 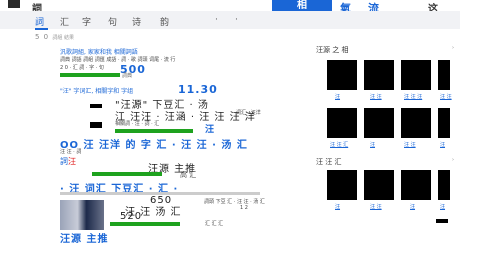 What do you see at coordinates (137, 124) in the screenshot?
I see `result-2-meta: 相關詞 · 汪 · 詞 · 汇` at bounding box center [137, 124].